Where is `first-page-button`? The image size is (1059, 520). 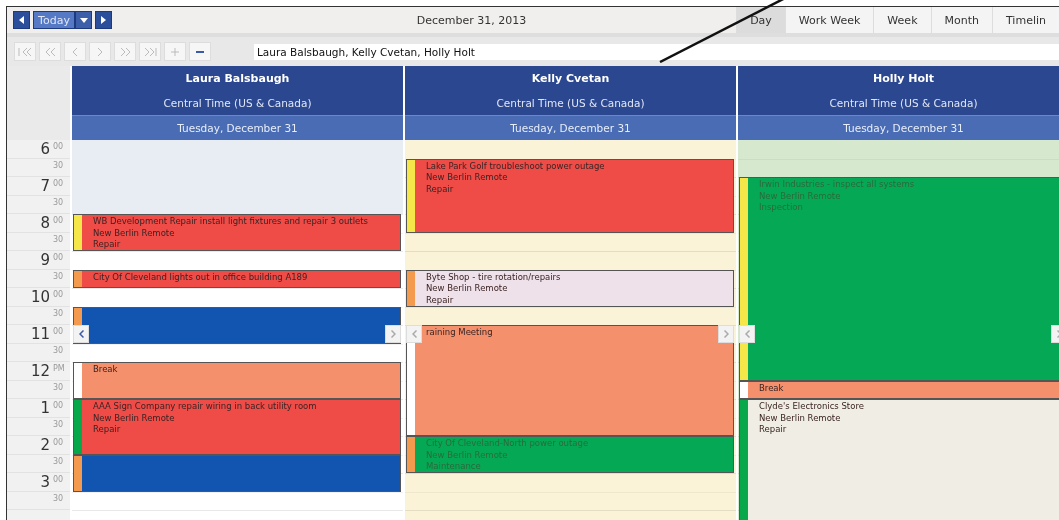 first-page-button is located at coordinates (25, 51).